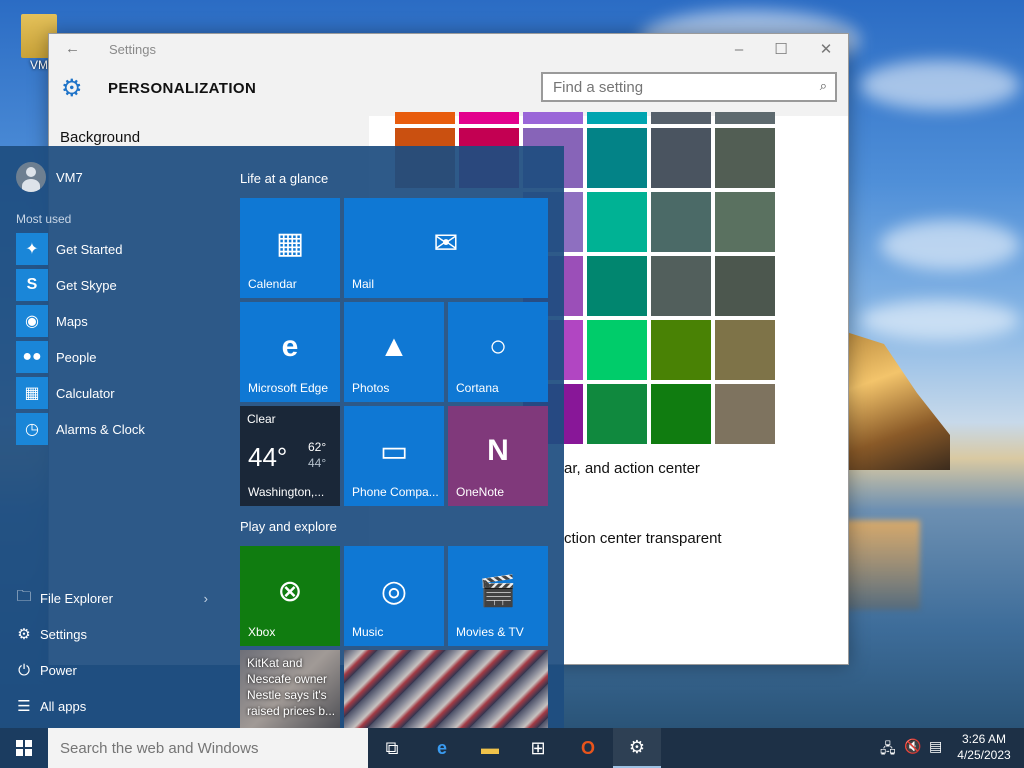  Describe the element at coordinates (58, 670) in the screenshot. I see `power-label: Power` at that location.